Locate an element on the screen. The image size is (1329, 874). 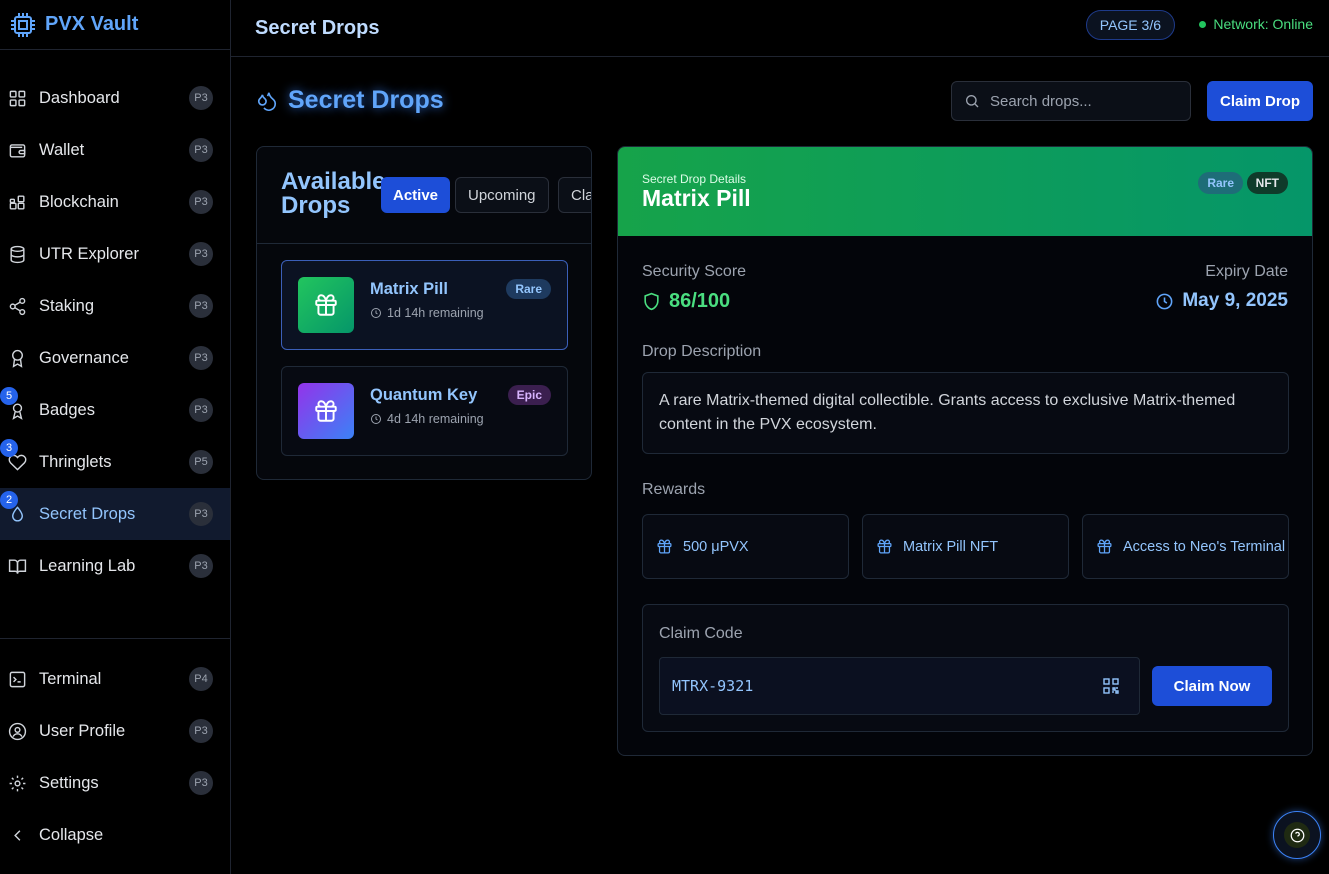
sidebar-item-label: UTR Explorer is located at coordinates (89, 253).